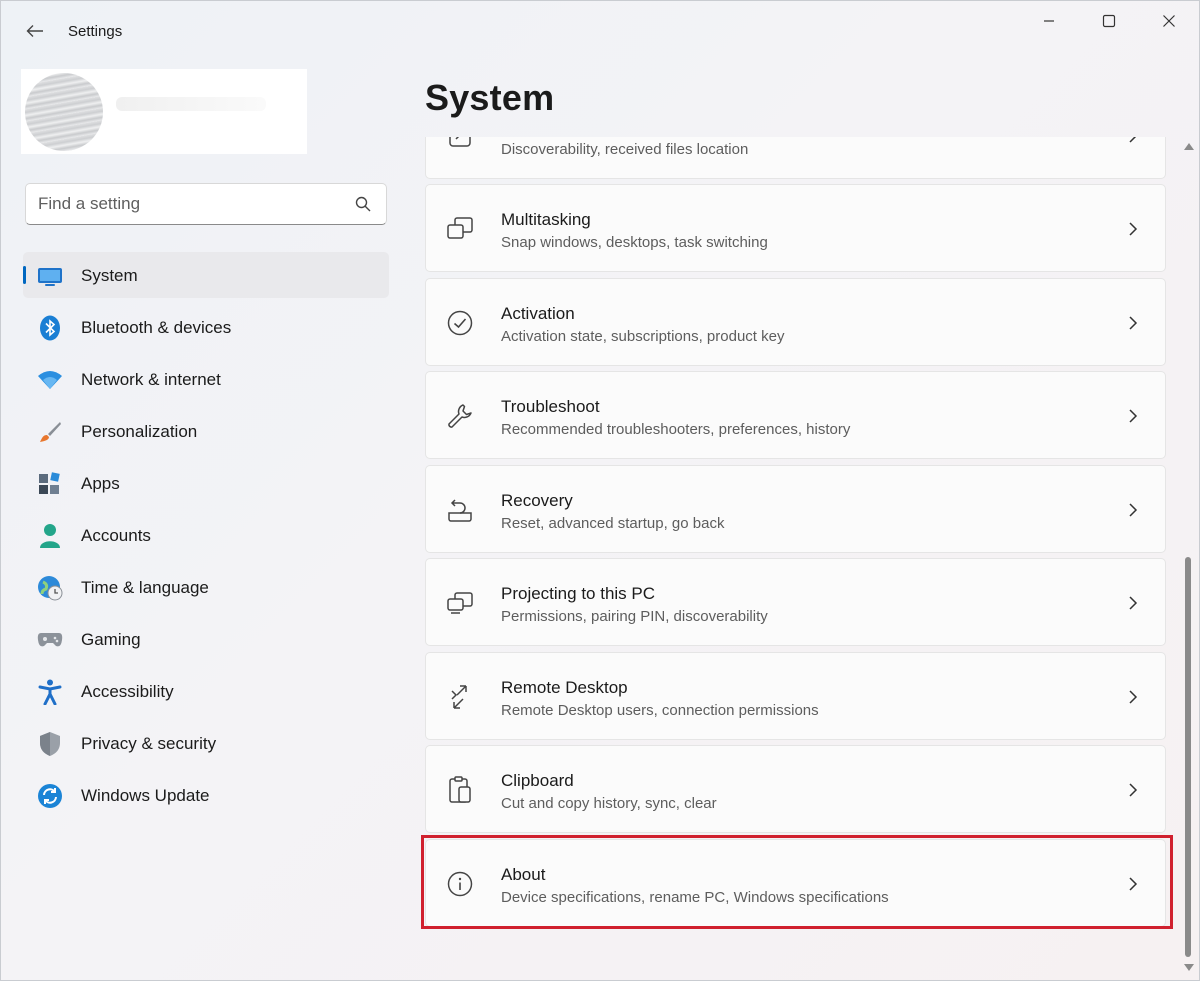 The width and height of the screenshot is (1200, 981). What do you see at coordinates (460, 697) in the screenshot?
I see `remote-desktop-icon` at bounding box center [460, 697].